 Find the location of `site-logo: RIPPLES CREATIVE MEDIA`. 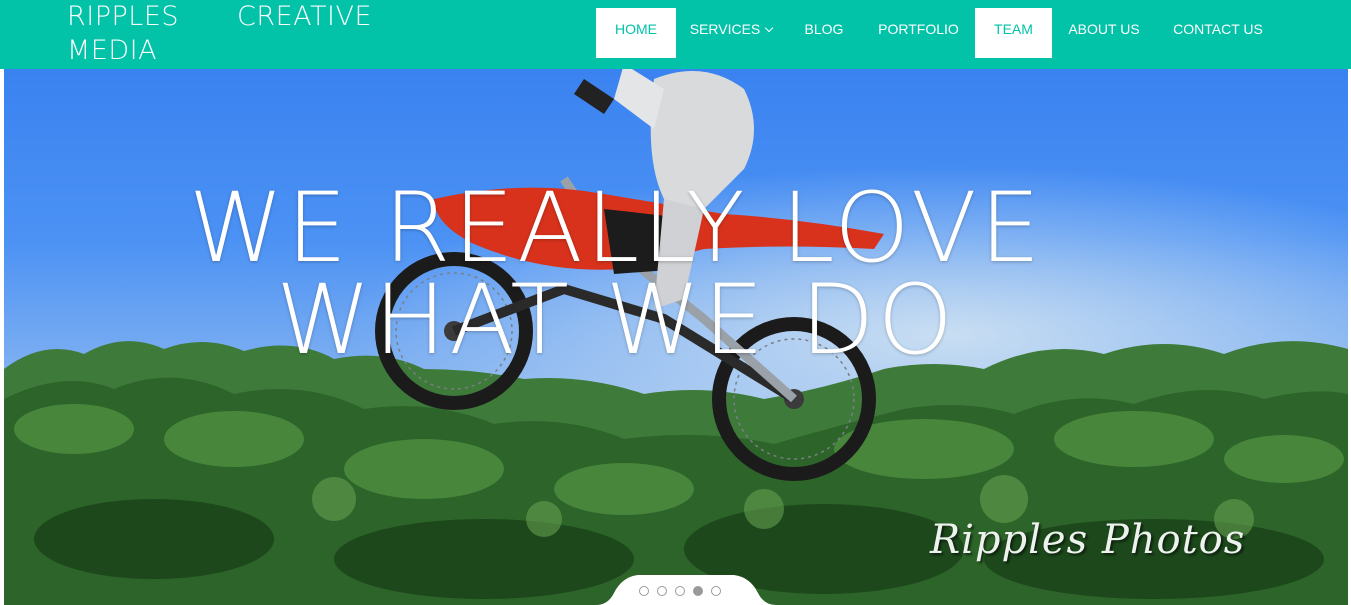

site-logo: RIPPLES CREATIVE MEDIA is located at coordinates (227, 34).